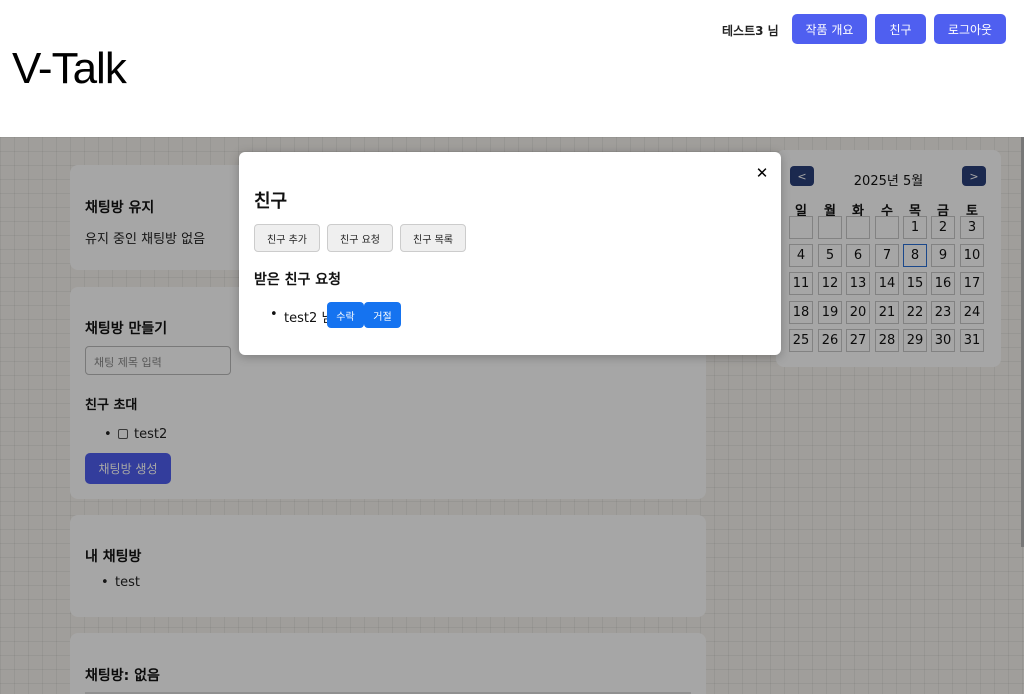 Image resolution: width=1024 pixels, height=694 pixels. Describe the element at coordinates (750, 31) in the screenshot. I see `user-name-label: 테스트3 님` at that location.